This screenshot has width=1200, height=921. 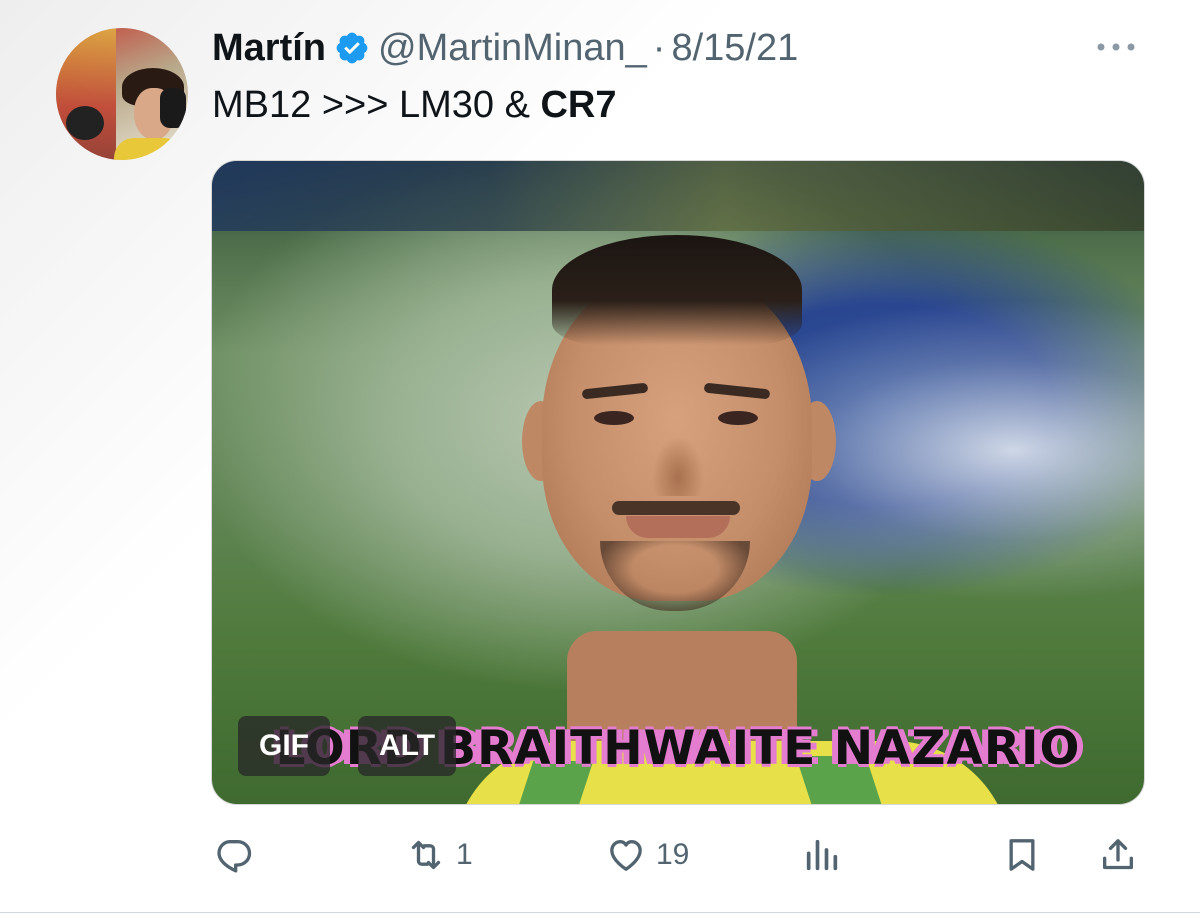 I want to click on media-player-mouth, so click(x=678, y=527).